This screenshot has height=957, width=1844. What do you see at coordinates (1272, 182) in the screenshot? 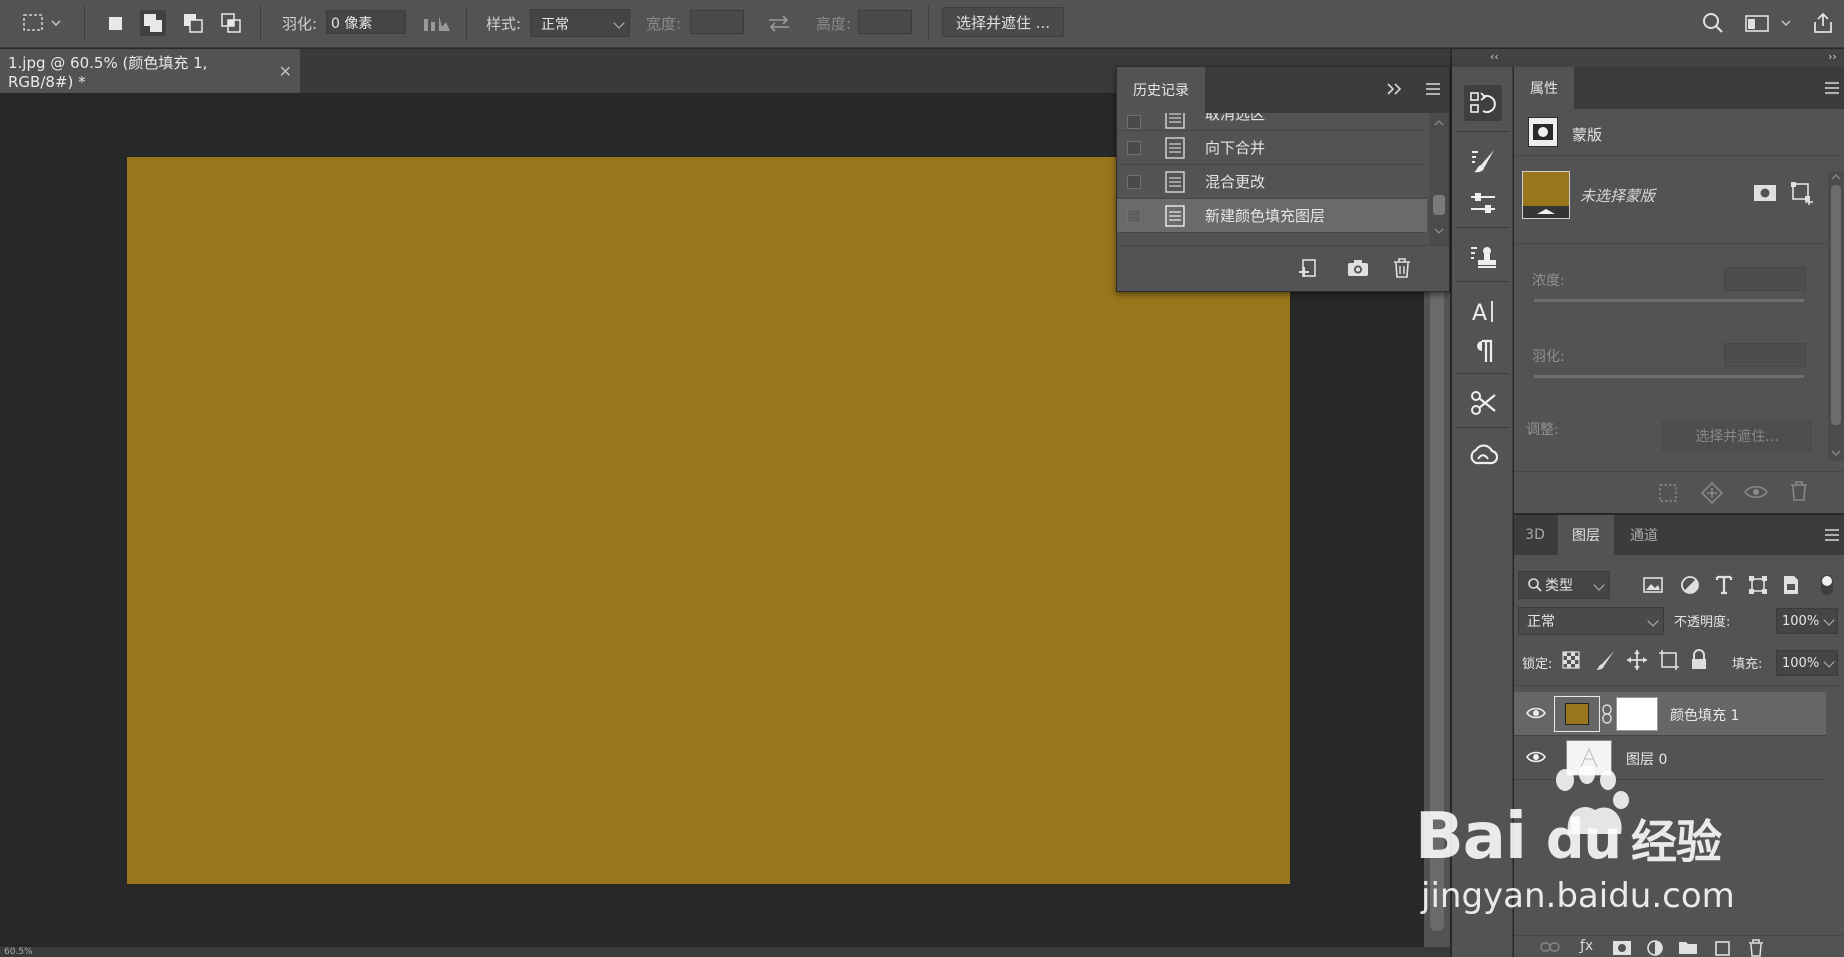
I see `history-item: 混合更改` at bounding box center [1272, 182].